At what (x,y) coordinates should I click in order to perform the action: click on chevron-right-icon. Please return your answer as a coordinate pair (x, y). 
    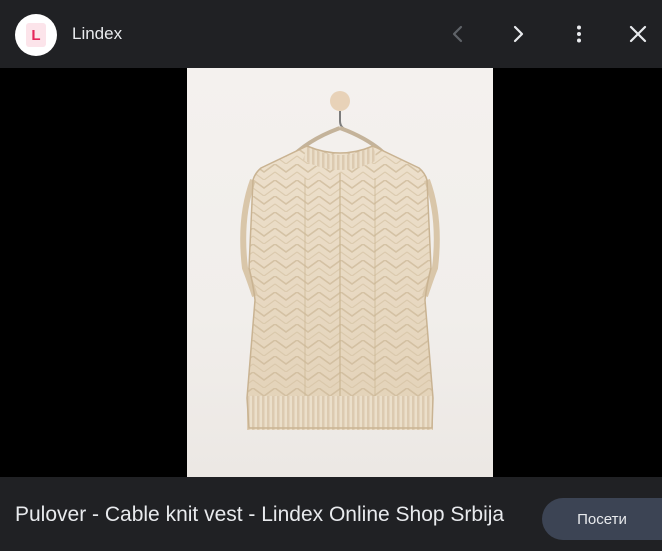
    Looking at the image, I should click on (518, 34).